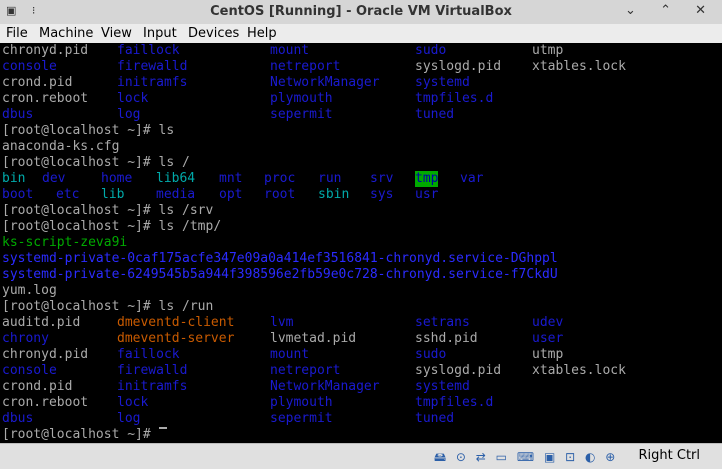 The image size is (722, 469). What do you see at coordinates (108, 210) in the screenshot?
I see `shell-prompt: [root@localhost ~]# ls /srv` at bounding box center [108, 210].